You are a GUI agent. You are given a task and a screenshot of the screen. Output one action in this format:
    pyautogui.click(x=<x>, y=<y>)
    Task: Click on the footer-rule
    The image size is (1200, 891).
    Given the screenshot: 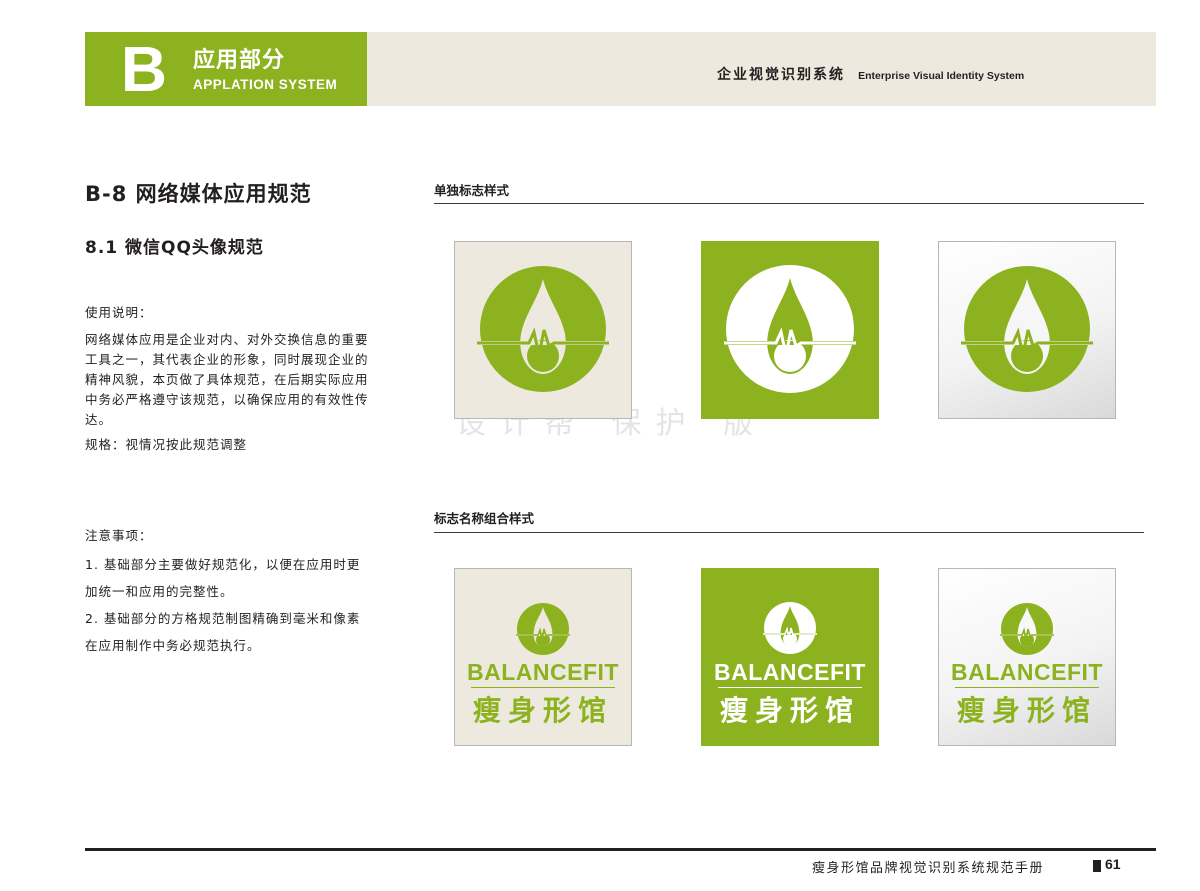 What is the action you would take?
    pyautogui.click(x=620, y=849)
    